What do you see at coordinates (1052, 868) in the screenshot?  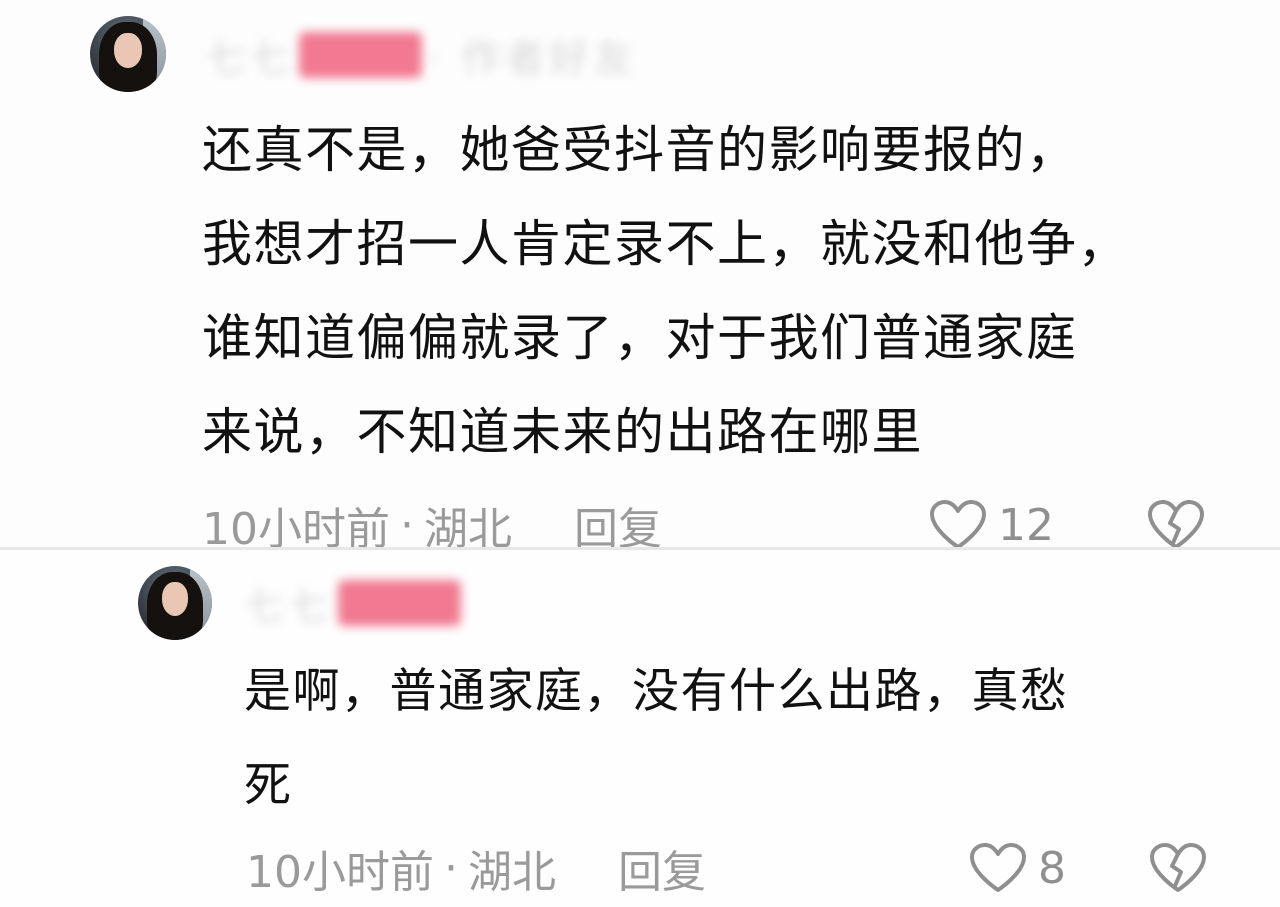 I see `like-count: 8` at bounding box center [1052, 868].